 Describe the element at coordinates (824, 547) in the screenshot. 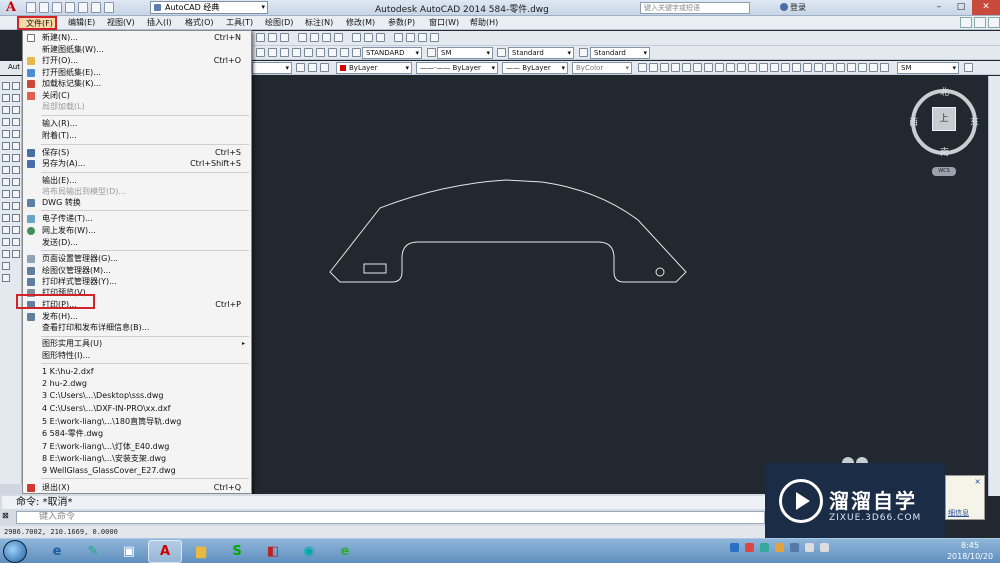

I see `volume-icon` at that location.